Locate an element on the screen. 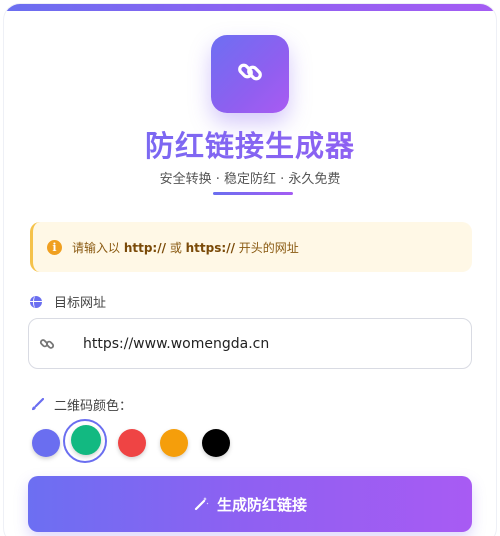 The image size is (500, 536). logo is located at coordinates (250, 74).